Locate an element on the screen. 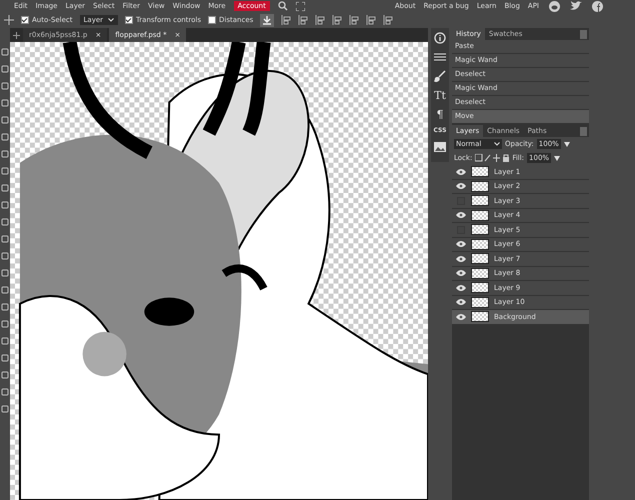 This screenshot has width=635, height=500. new-tab-icon is located at coordinates (16, 35).